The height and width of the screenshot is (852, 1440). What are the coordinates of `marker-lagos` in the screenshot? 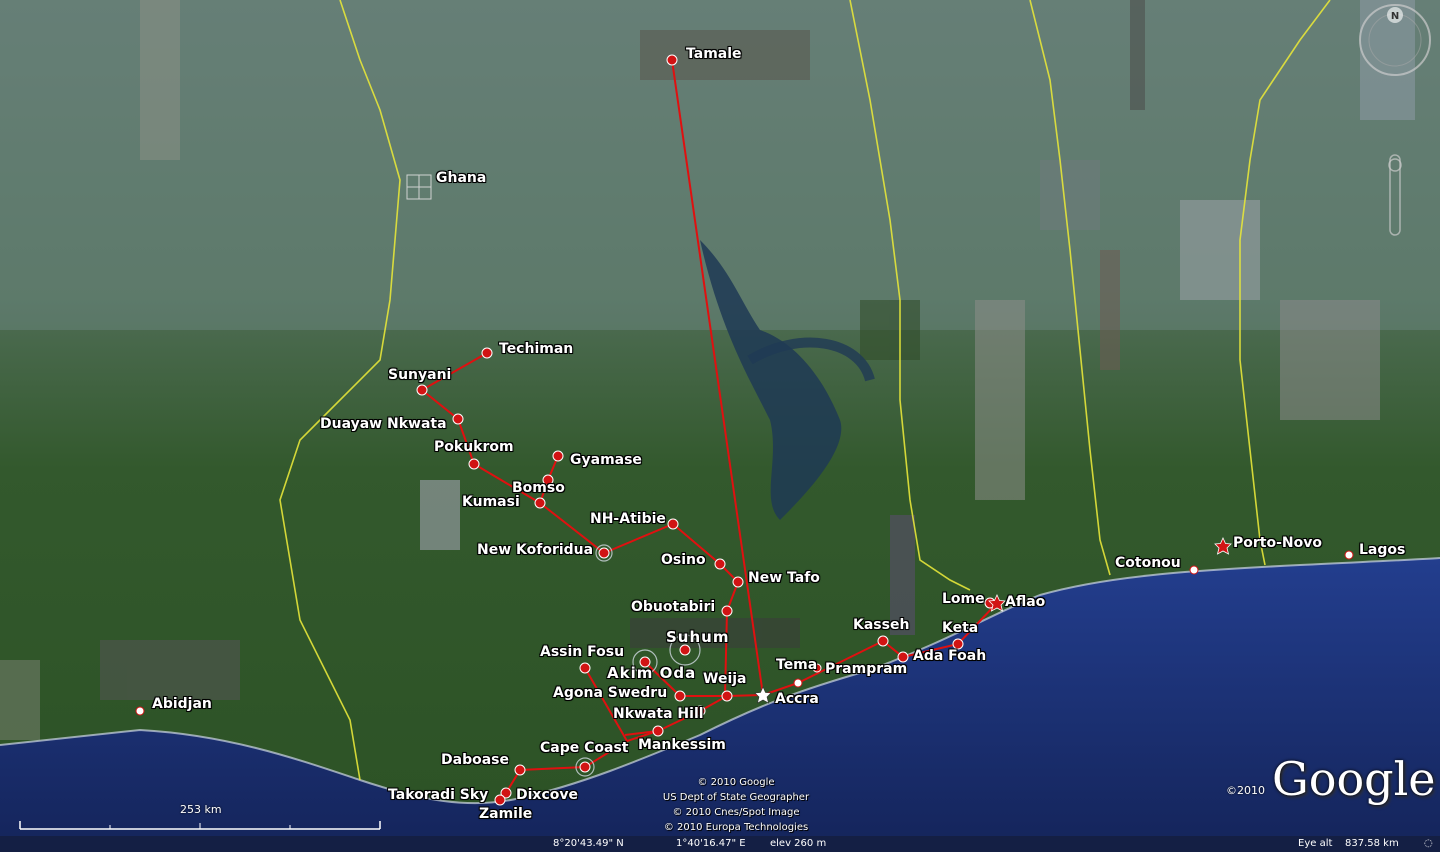 It's located at (1349, 555).